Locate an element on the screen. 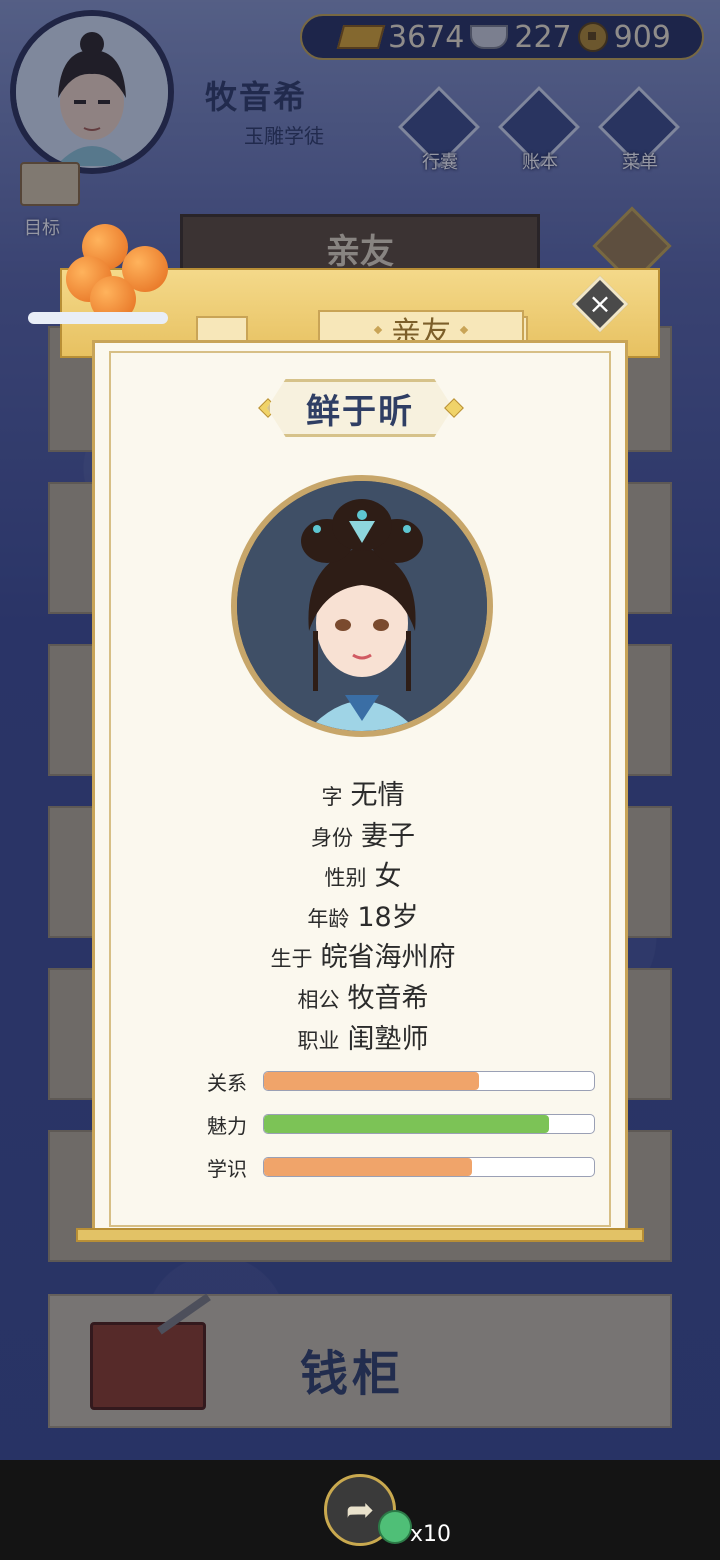  info-value: 闺塾师 is located at coordinates (388, 1039).